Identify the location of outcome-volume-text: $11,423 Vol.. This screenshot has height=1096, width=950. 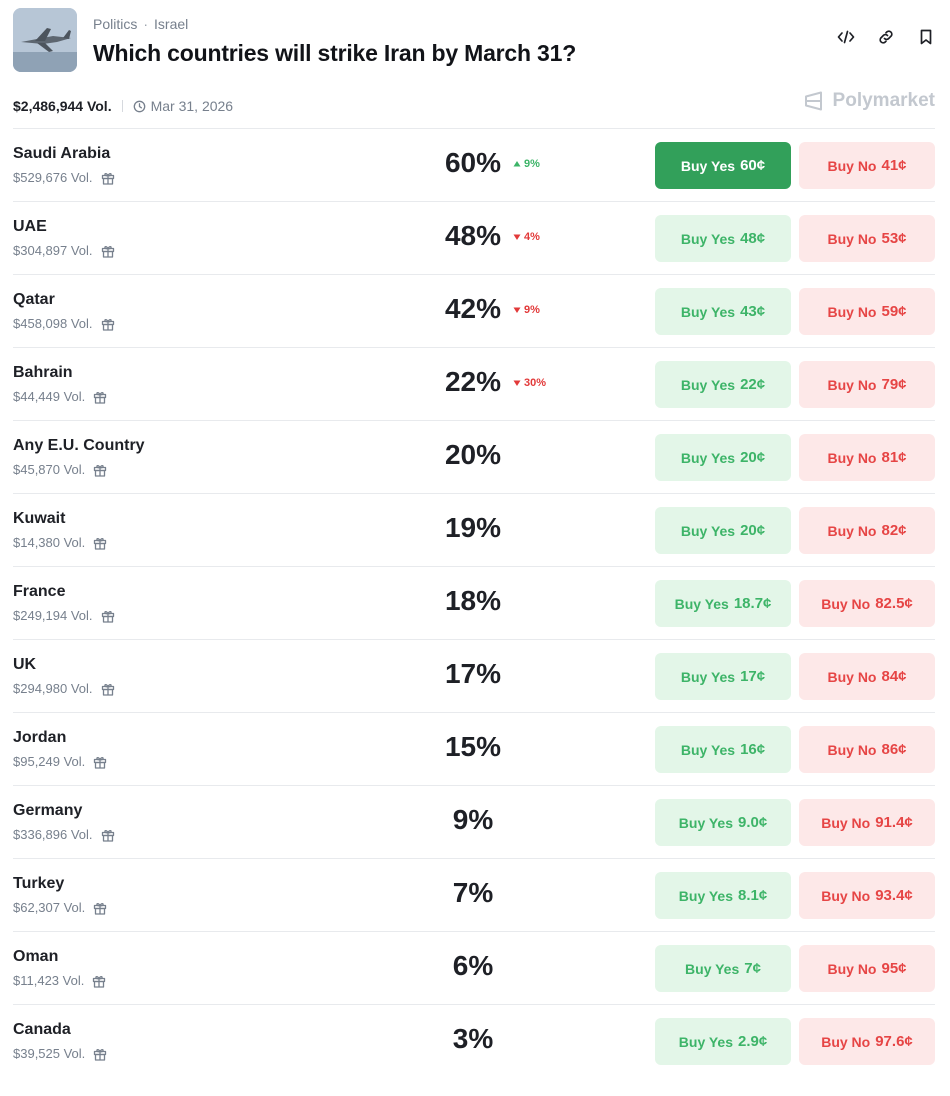
(49, 980).